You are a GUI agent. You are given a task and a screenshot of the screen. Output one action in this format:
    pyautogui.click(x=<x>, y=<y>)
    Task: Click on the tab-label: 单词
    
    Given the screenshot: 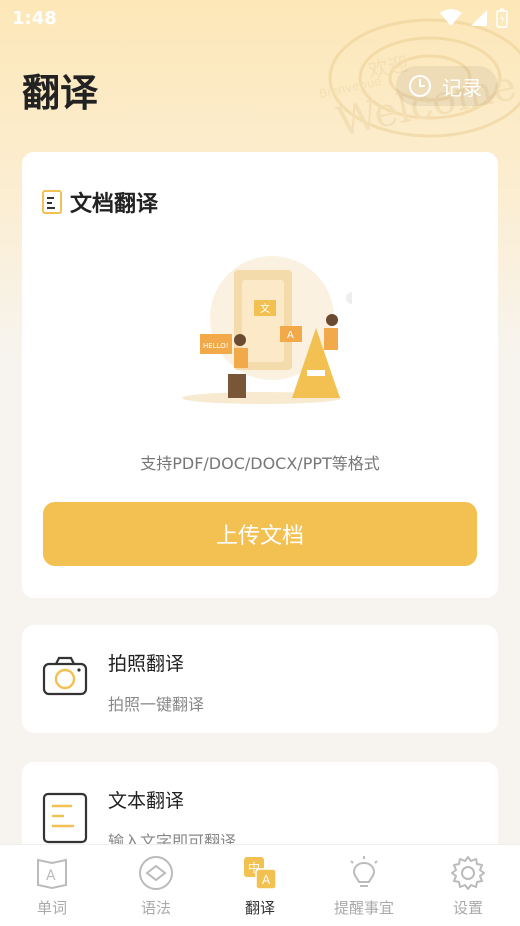 What is the action you would take?
    pyautogui.click(x=51, y=908)
    